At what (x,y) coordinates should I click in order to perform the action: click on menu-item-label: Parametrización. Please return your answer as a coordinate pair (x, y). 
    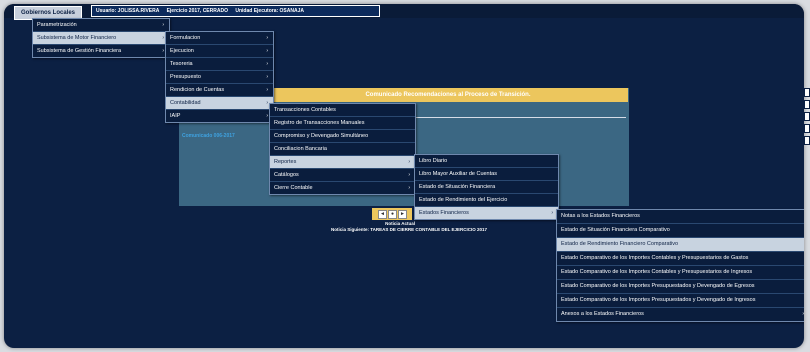
    Looking at the image, I should click on (57, 25).